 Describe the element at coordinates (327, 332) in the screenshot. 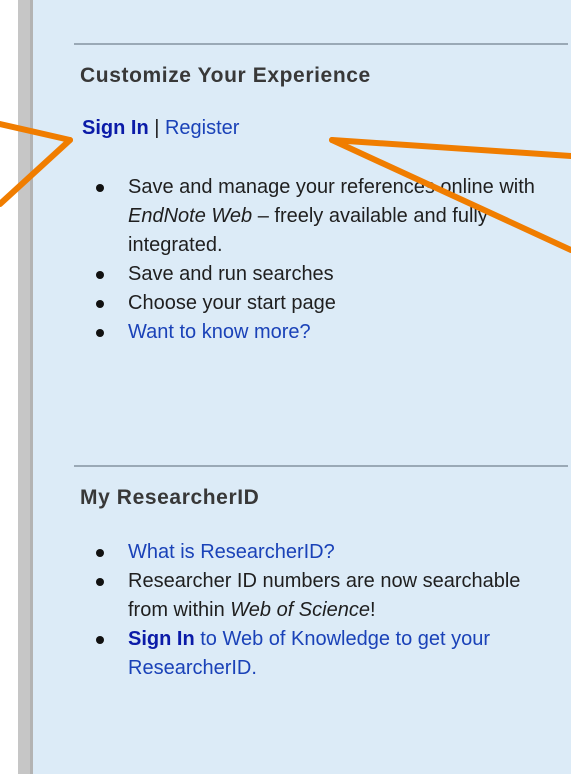

I see `list-item: Want to know more?` at that location.